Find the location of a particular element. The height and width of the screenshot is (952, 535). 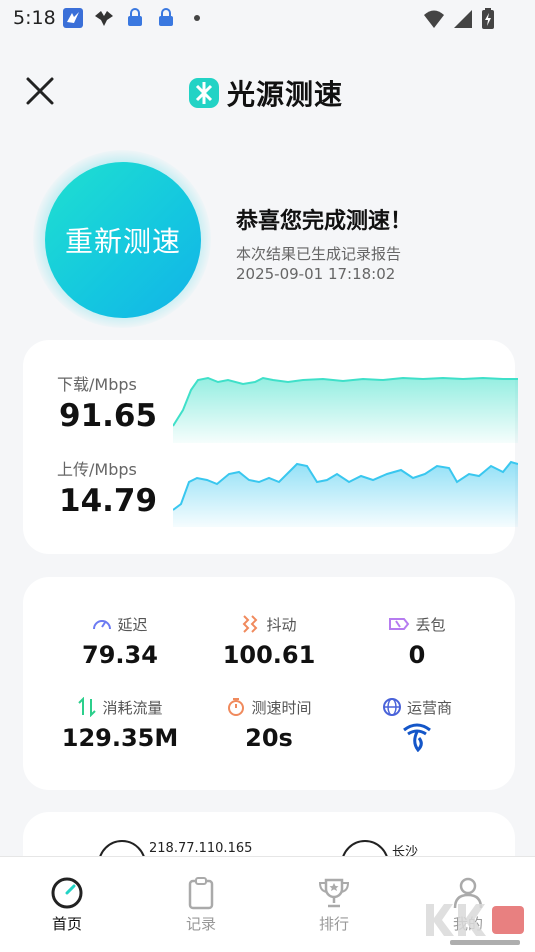

clipboard-icon is located at coordinates (201, 893).